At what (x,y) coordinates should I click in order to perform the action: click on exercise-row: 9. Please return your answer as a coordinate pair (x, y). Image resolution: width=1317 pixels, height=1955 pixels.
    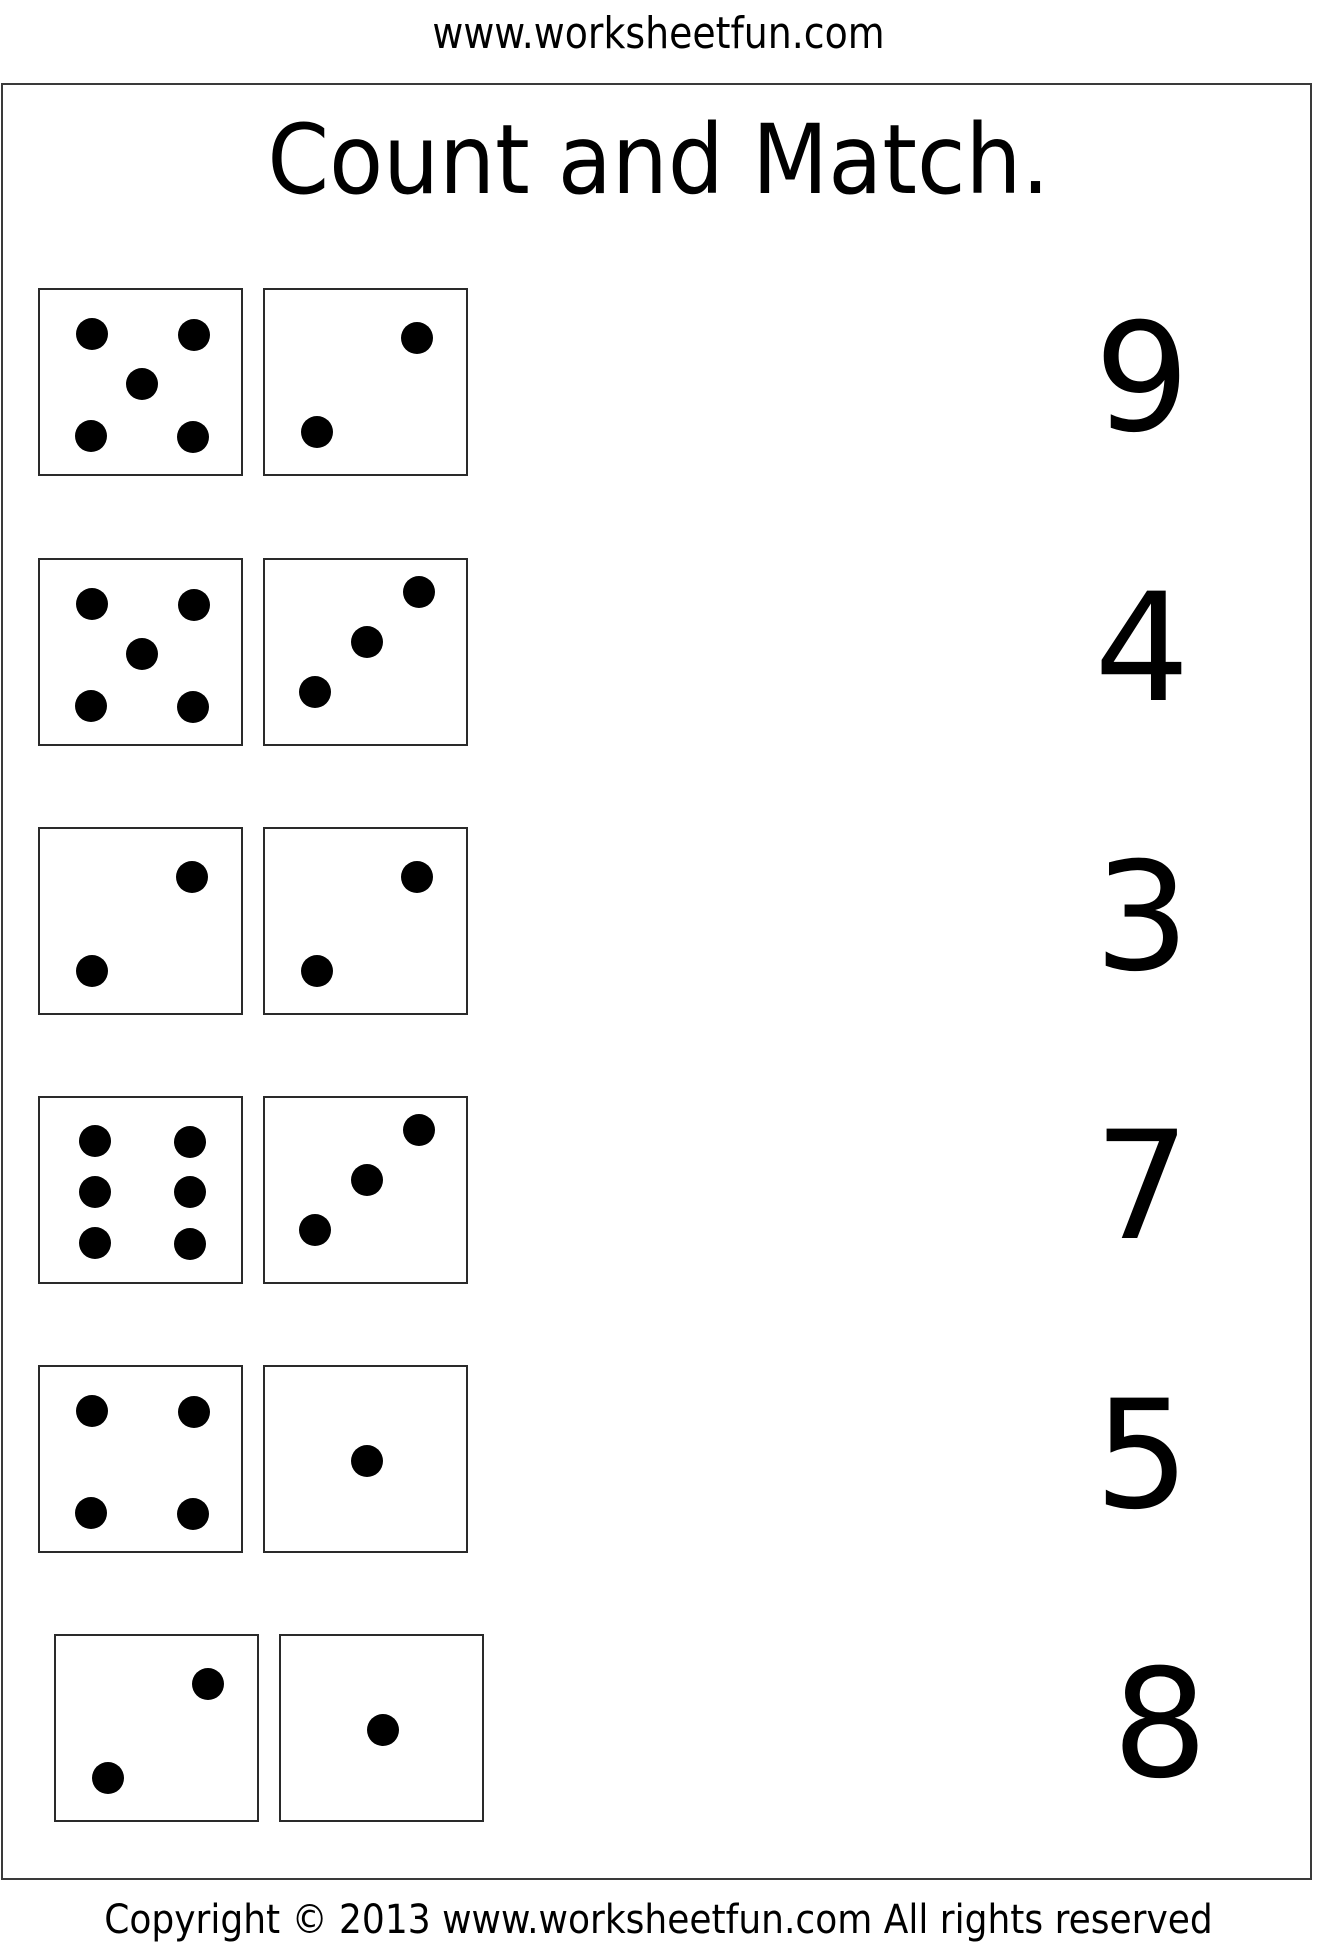
    Looking at the image, I should click on (658, 383).